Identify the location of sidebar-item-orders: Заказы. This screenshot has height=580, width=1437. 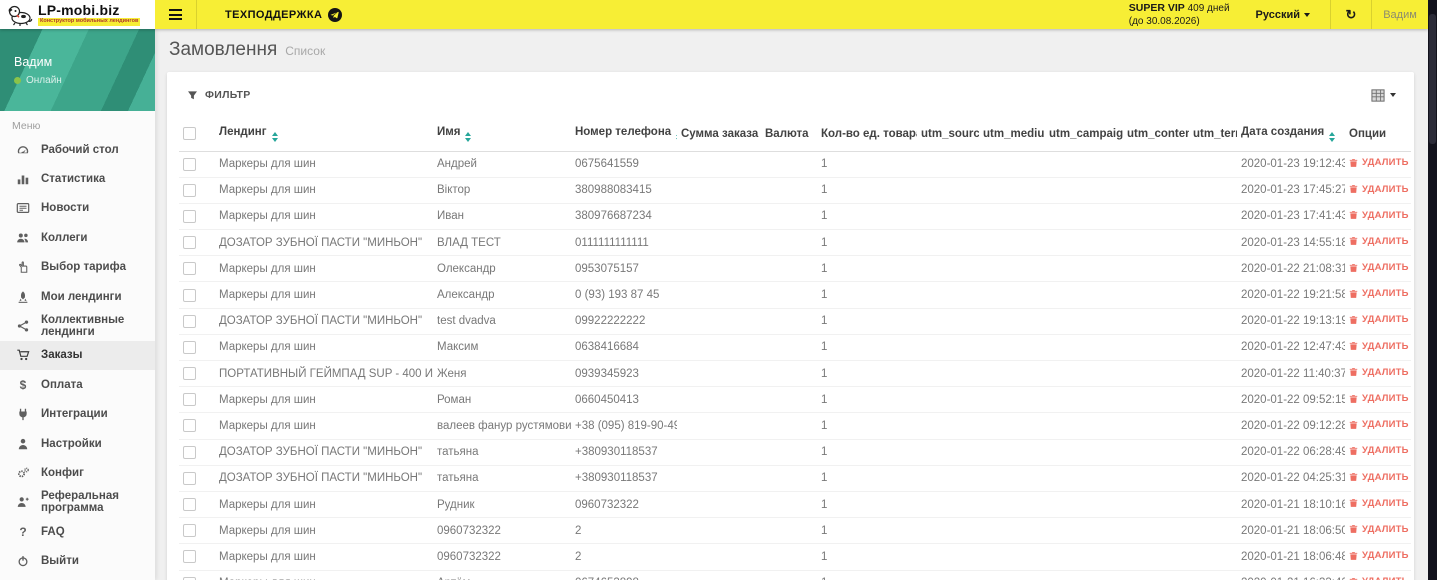
(77, 355).